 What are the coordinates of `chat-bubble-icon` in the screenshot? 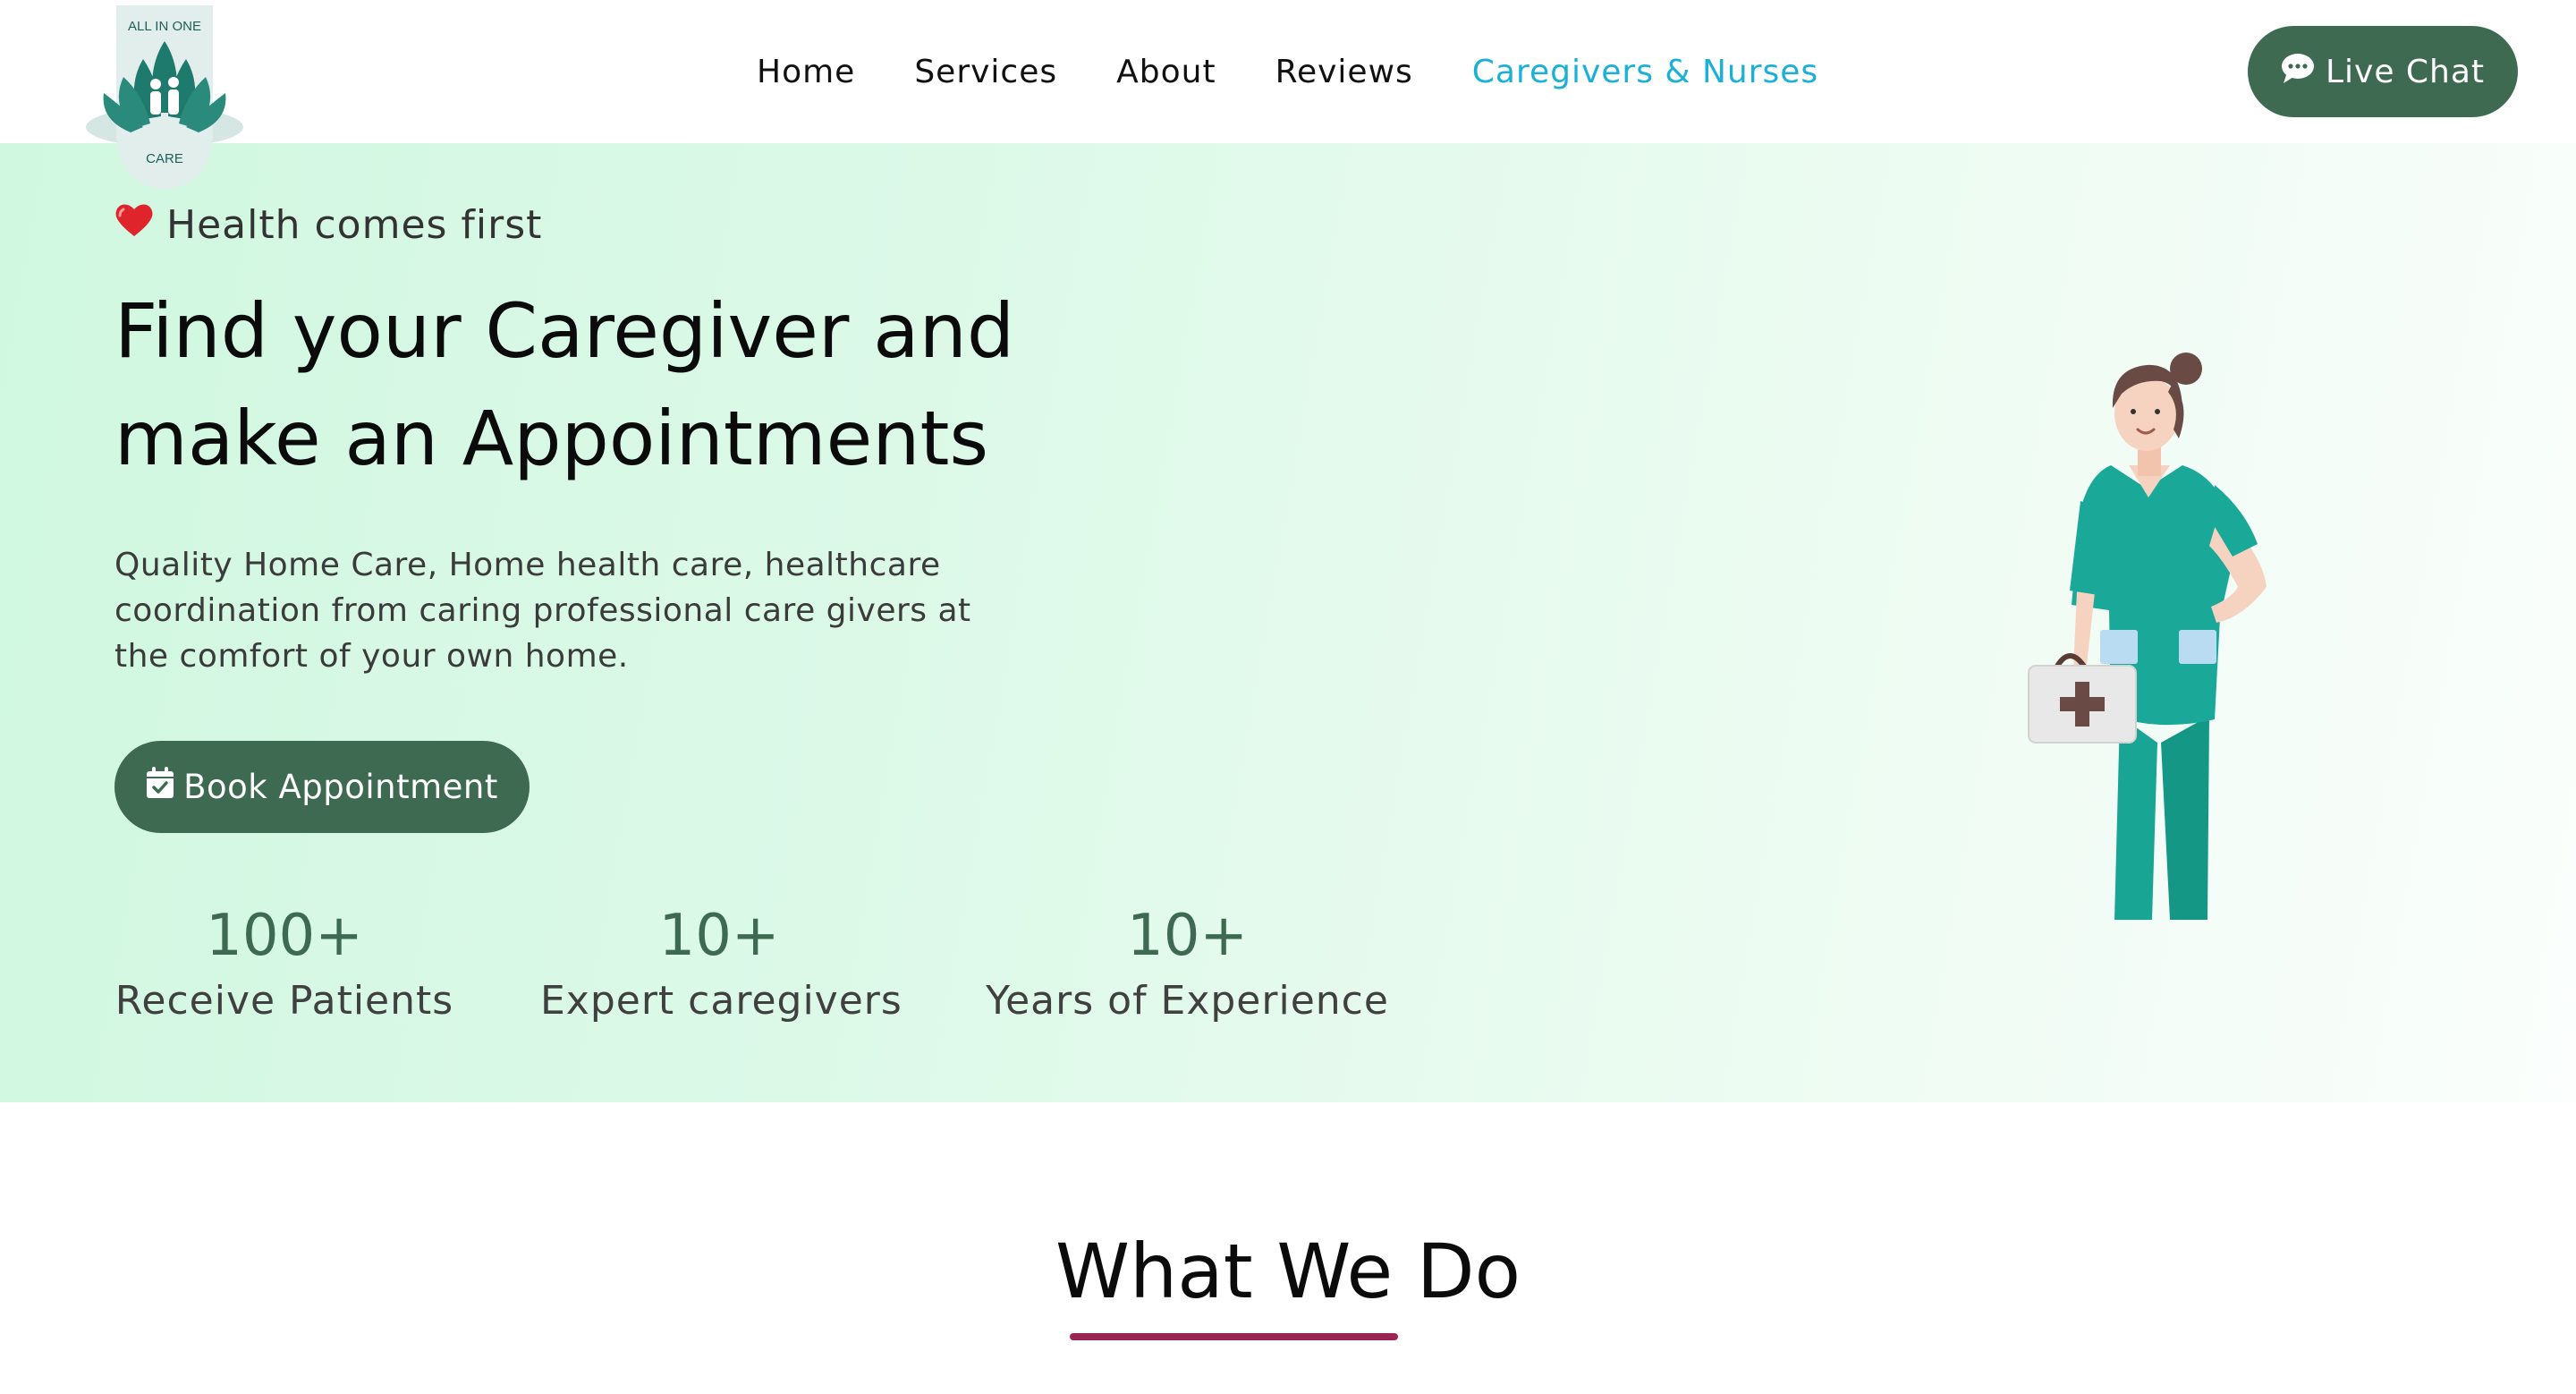 It's located at (2298, 72).